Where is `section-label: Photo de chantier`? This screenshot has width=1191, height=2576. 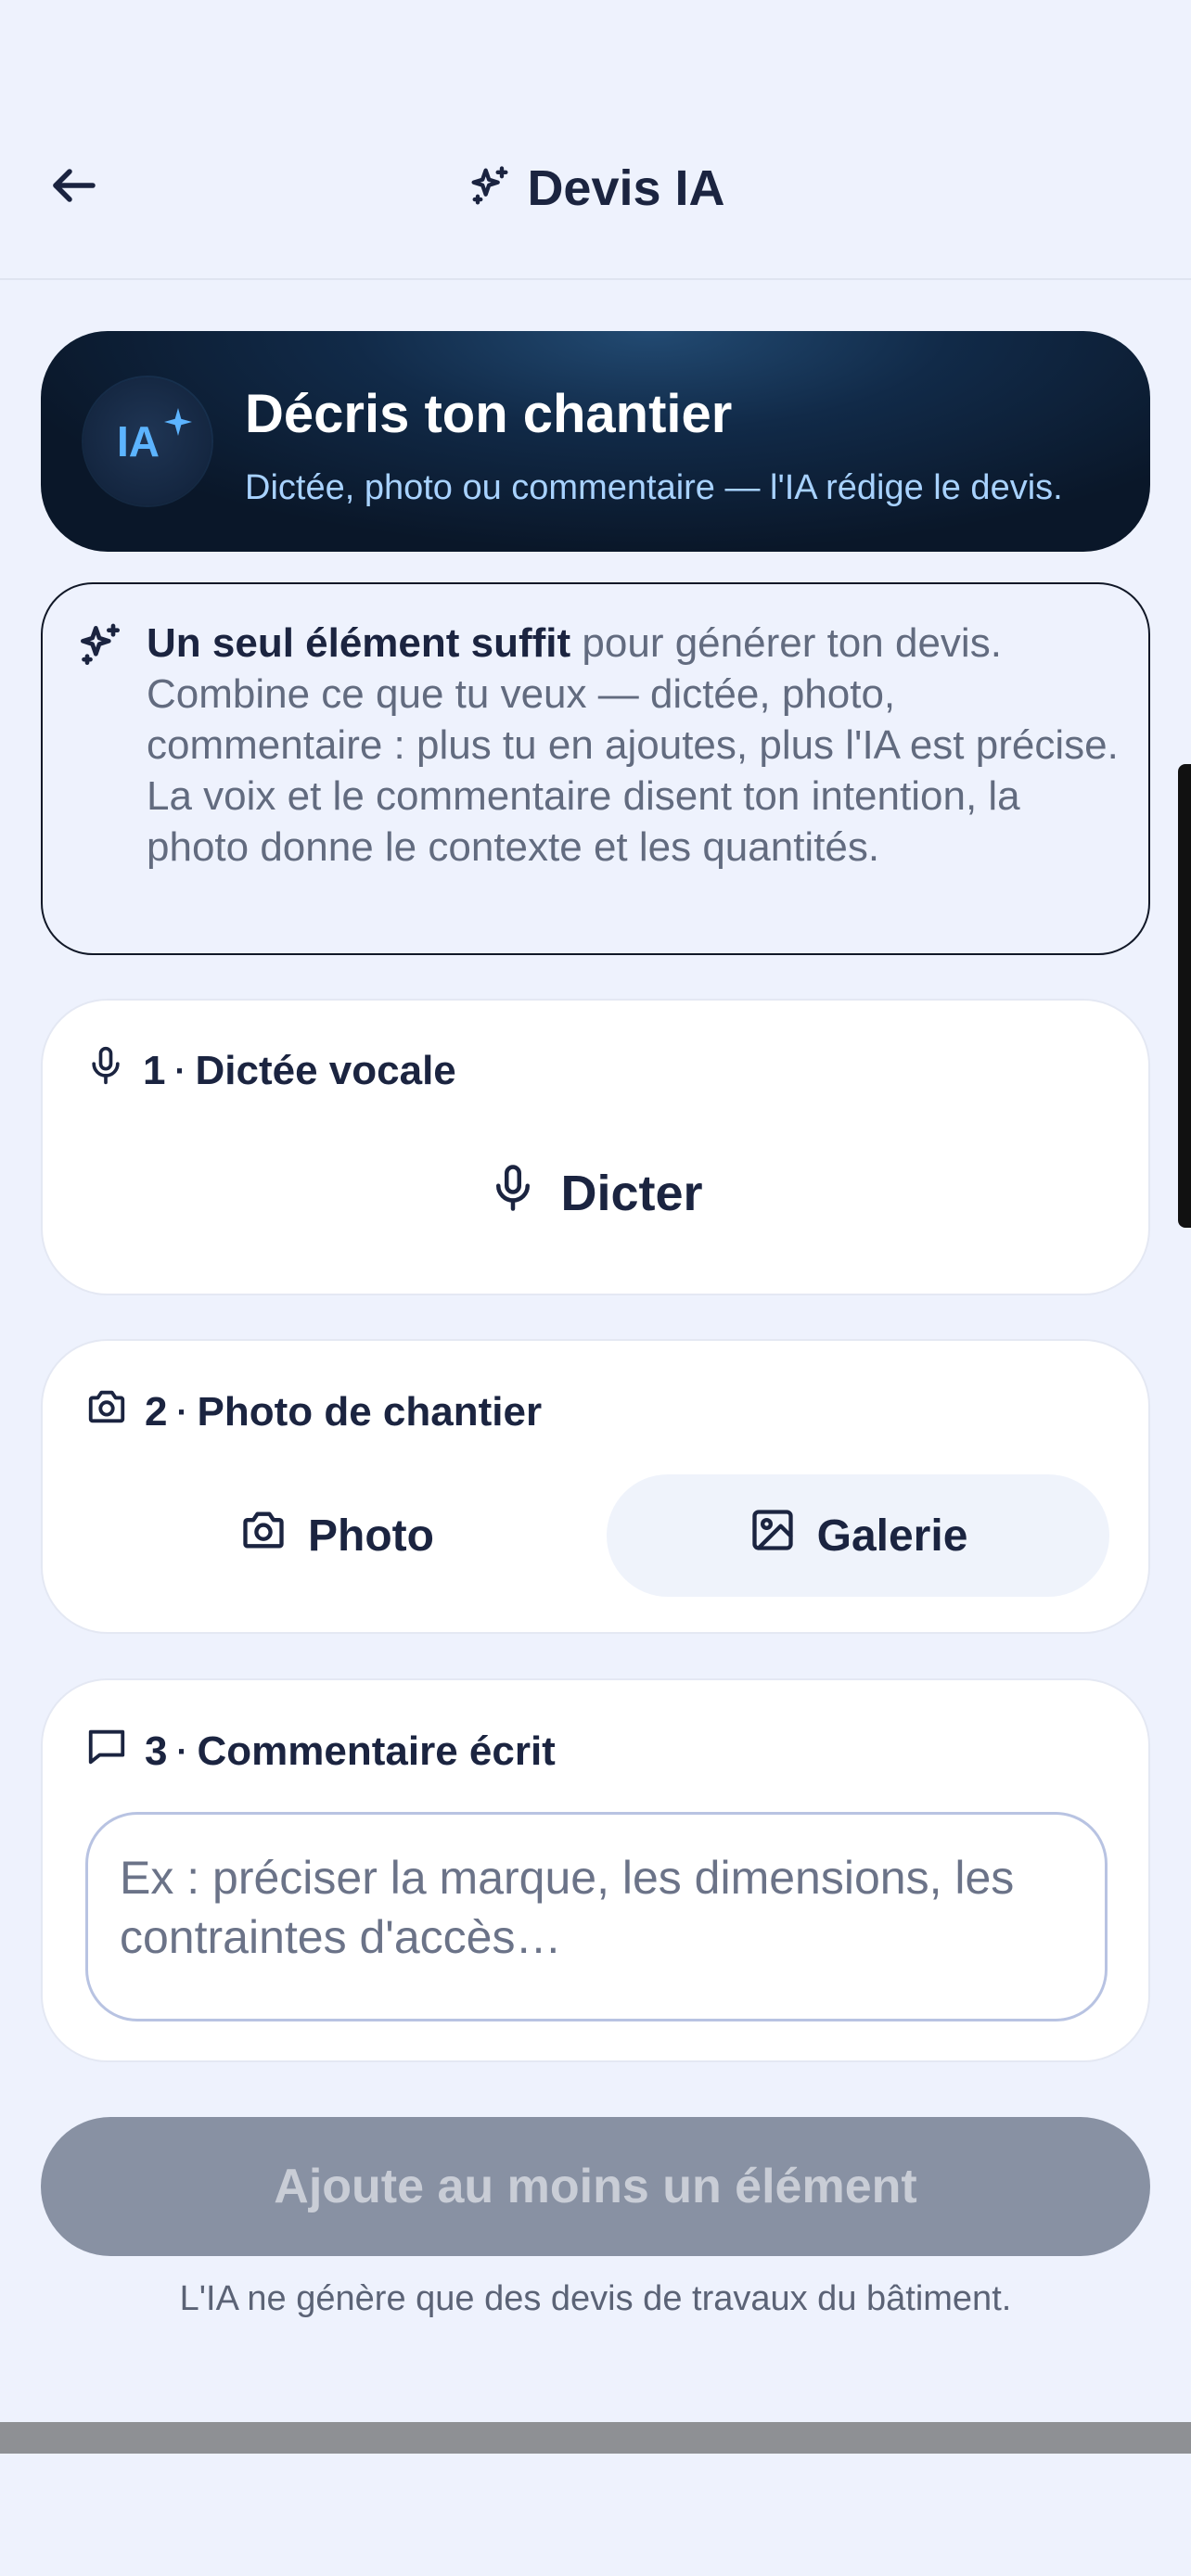 section-label: Photo de chantier is located at coordinates (370, 1411).